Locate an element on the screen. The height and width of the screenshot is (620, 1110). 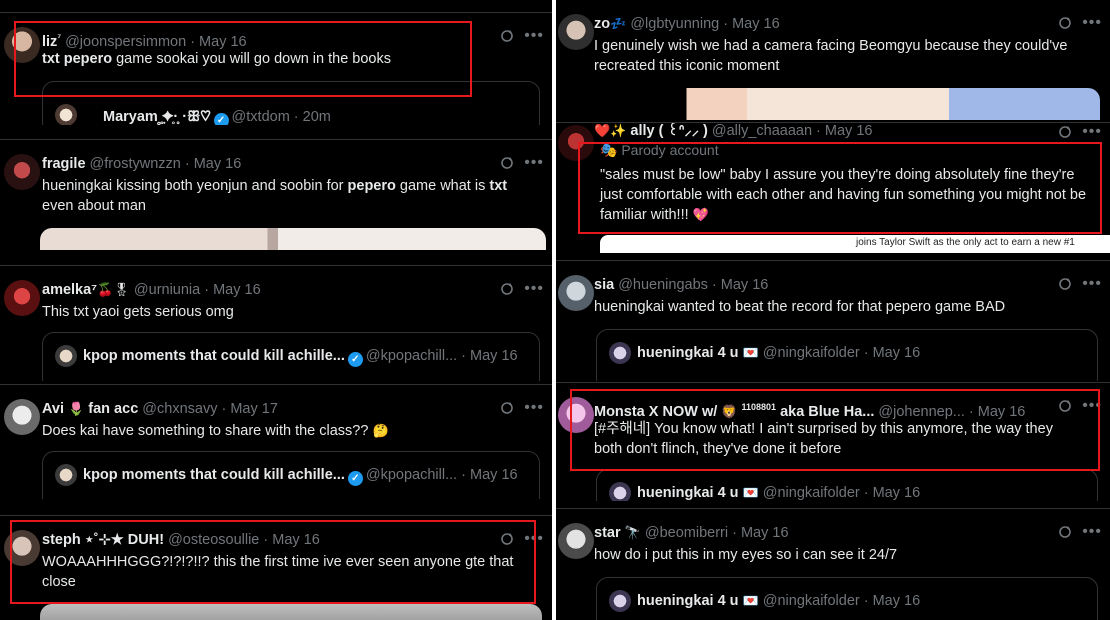
quoted-name: Maryam ̥̥ٜ̥✦·̥ ̥̥·ꕥ♡ is located at coordinates (157, 117).